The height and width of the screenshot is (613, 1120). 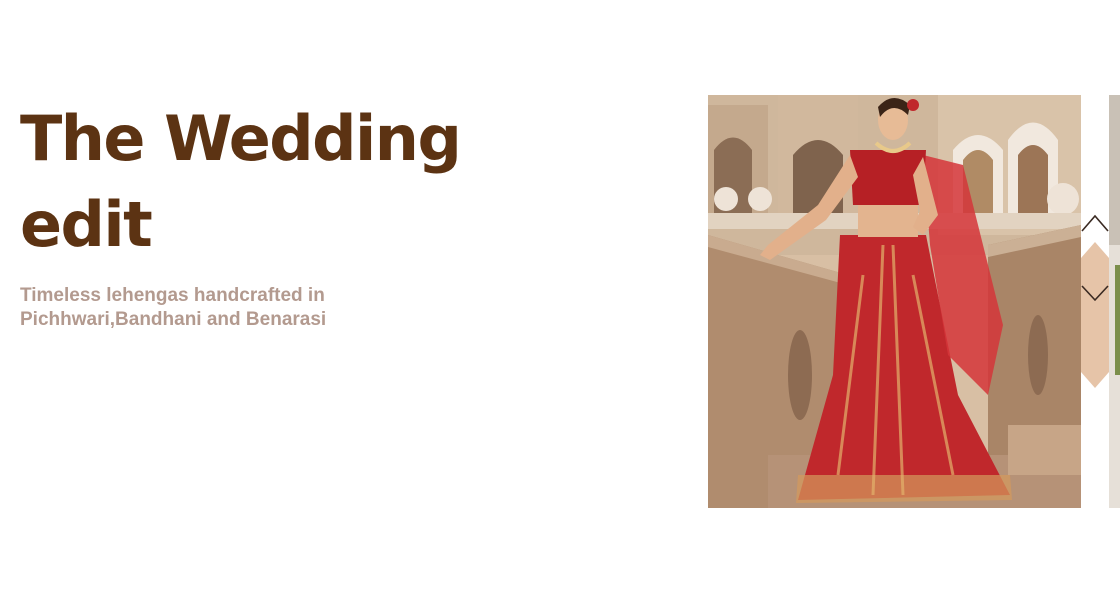 I want to click on scroll-up-button, so click(x=1095, y=224).